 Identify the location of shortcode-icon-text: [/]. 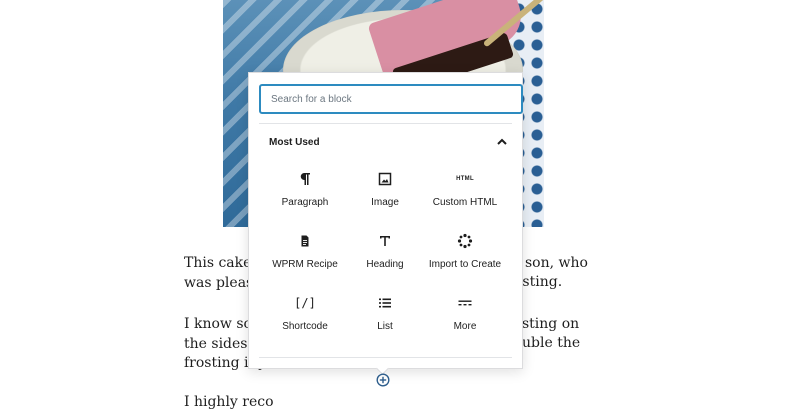
(305, 303).